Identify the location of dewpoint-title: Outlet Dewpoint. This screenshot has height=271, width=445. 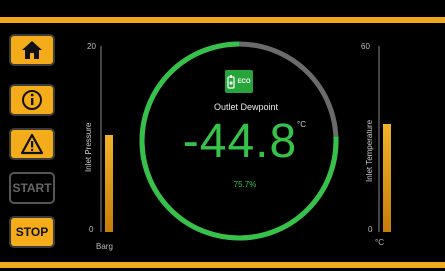
(246, 107).